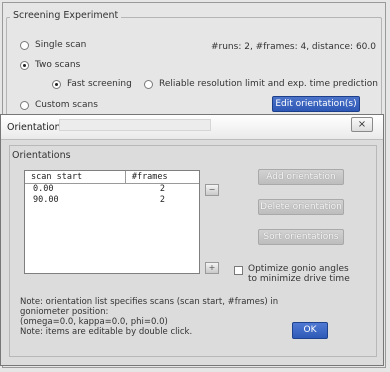  What do you see at coordinates (99, 84) in the screenshot?
I see `radio-label: Fast screening` at bounding box center [99, 84].